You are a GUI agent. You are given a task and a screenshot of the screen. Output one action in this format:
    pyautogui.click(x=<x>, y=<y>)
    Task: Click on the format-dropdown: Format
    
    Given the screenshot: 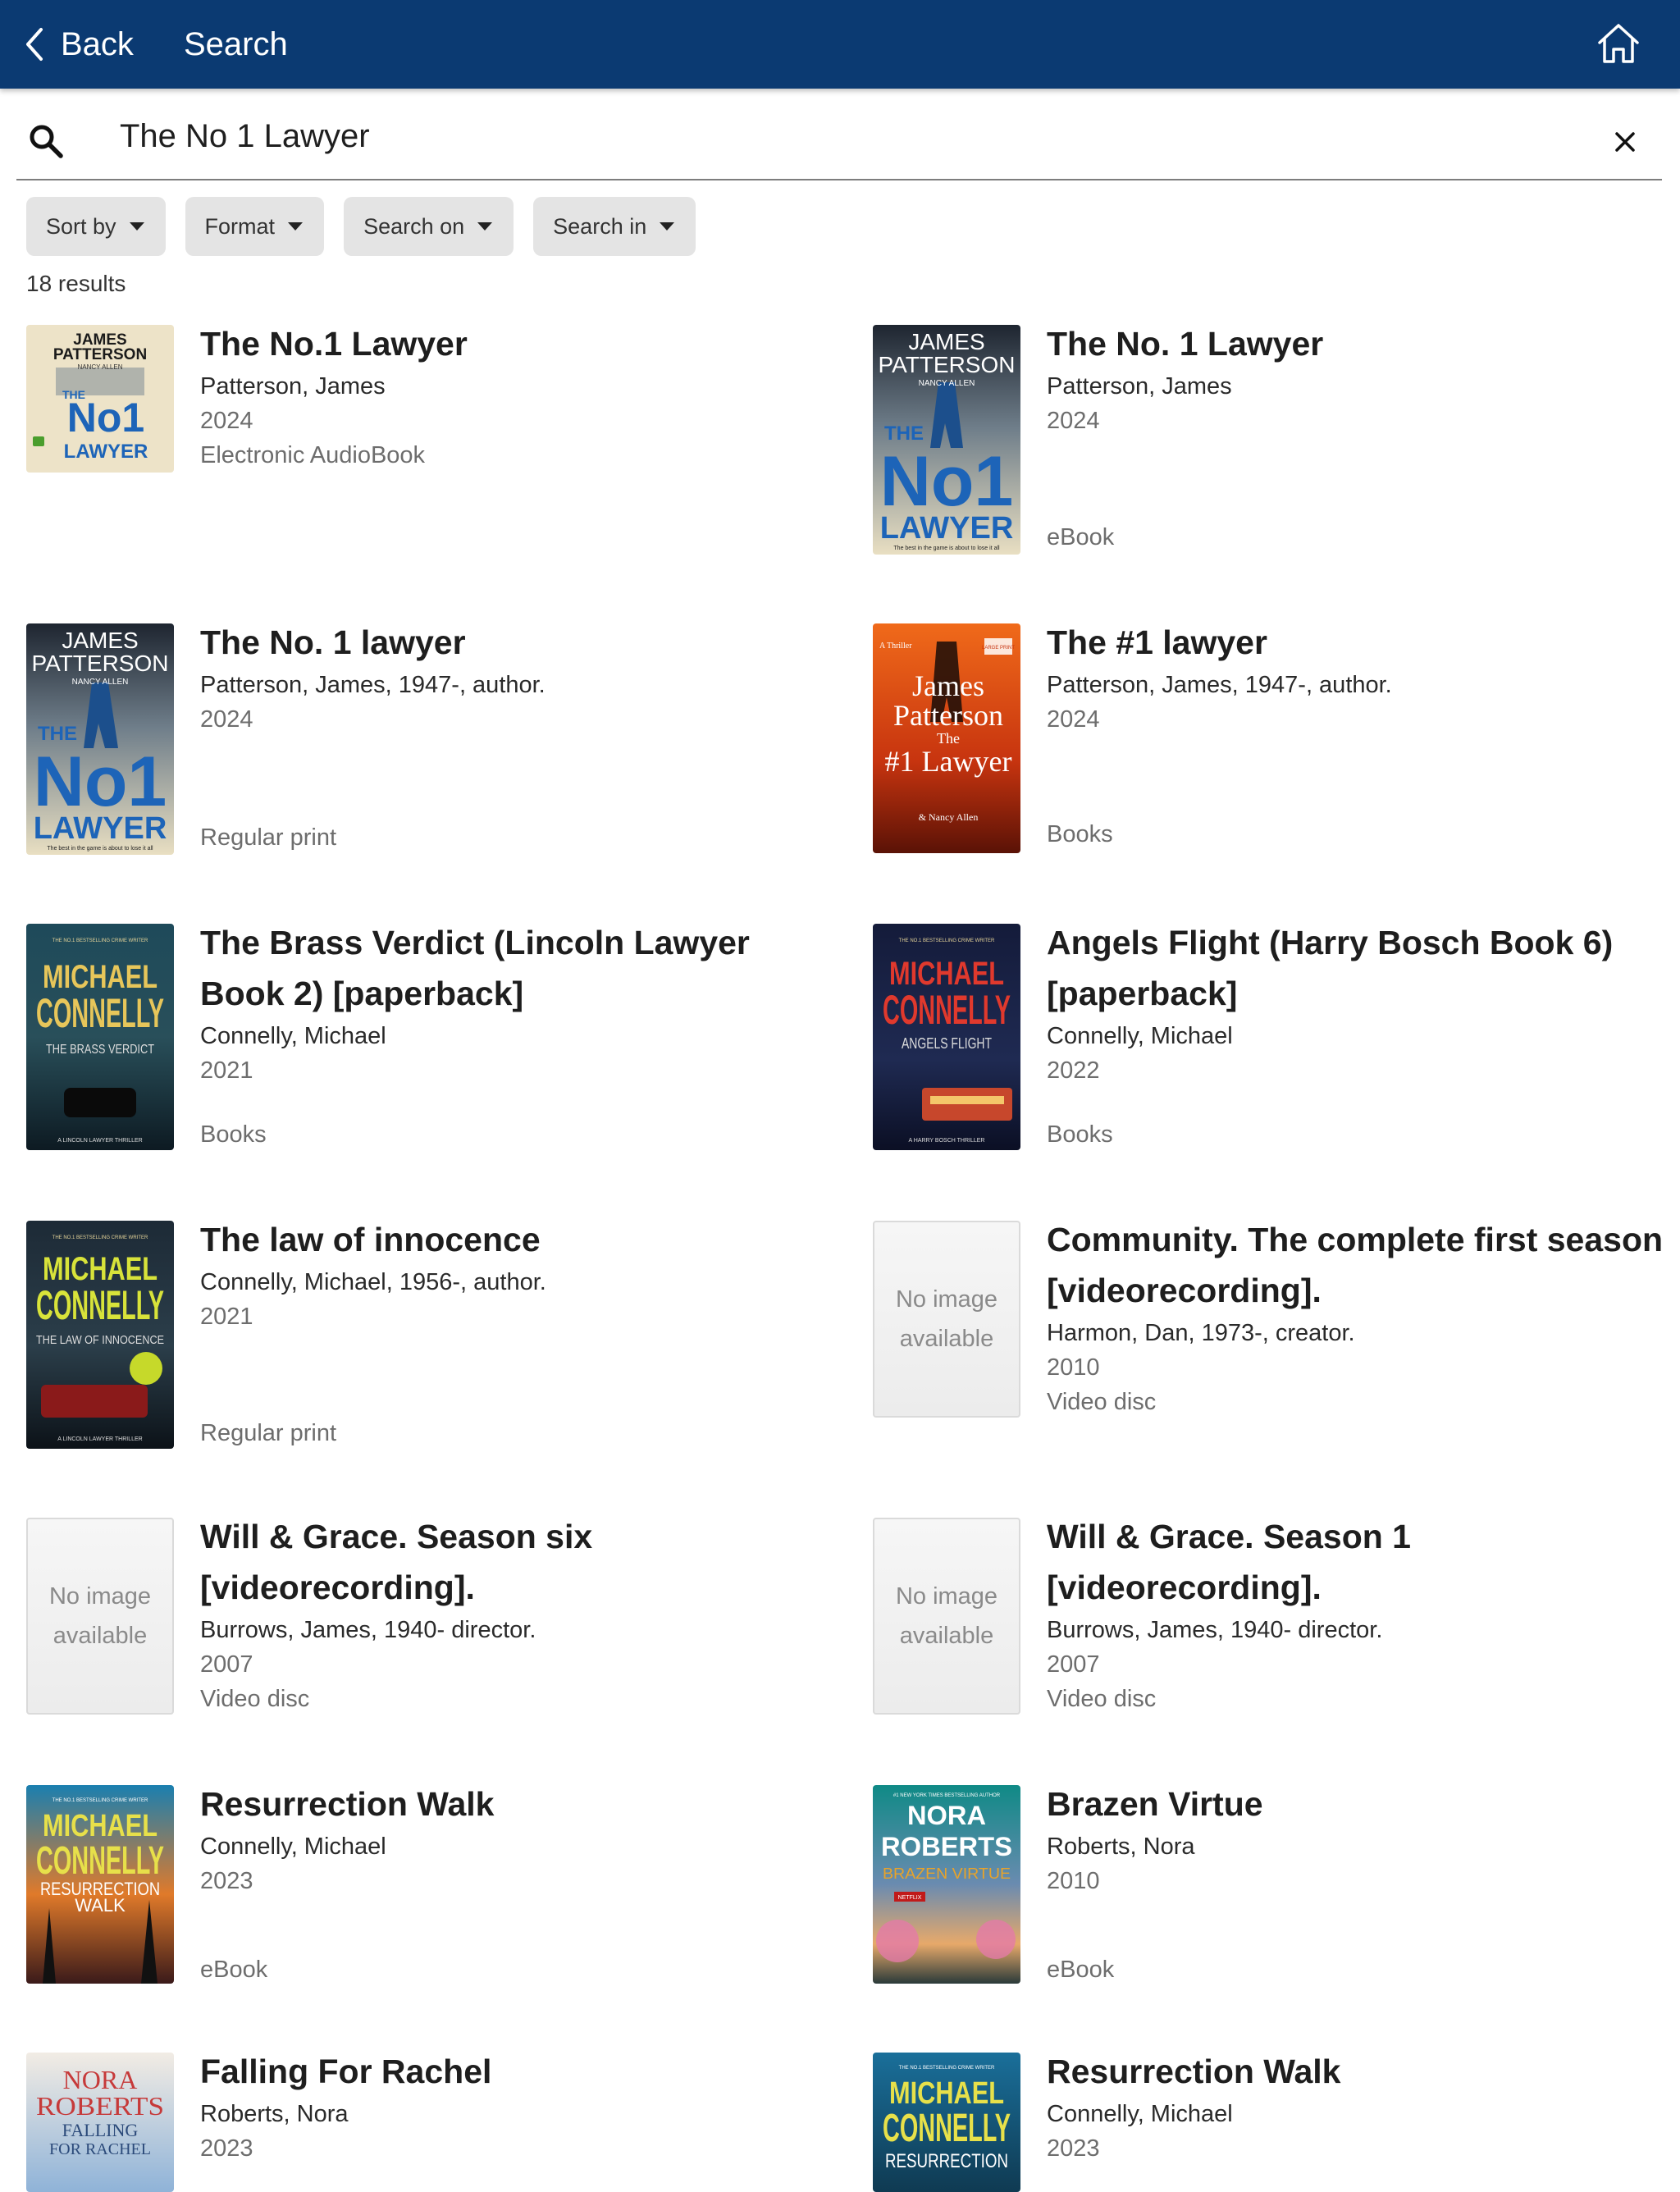 What is the action you would take?
    pyautogui.click(x=255, y=226)
    